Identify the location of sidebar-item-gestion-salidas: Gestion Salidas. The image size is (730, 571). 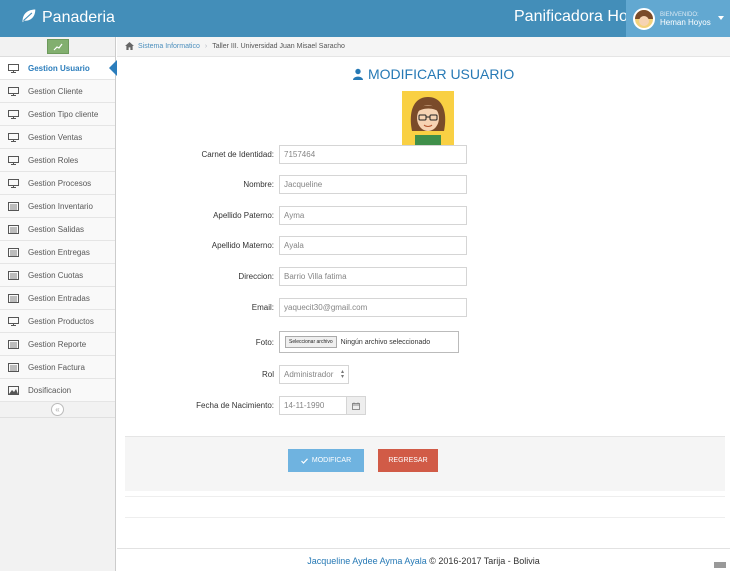
(57, 229).